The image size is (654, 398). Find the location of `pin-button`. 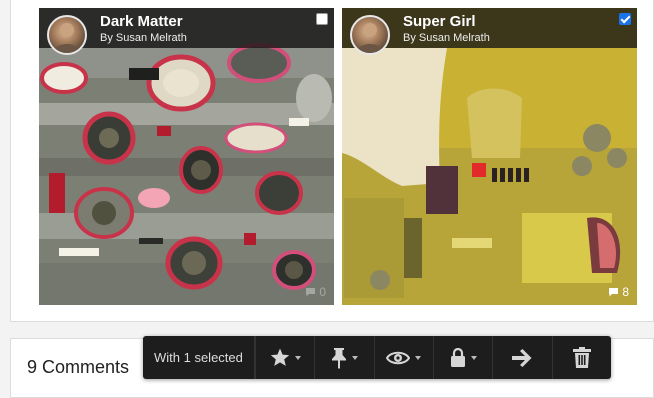

pin-button is located at coordinates (343, 357).